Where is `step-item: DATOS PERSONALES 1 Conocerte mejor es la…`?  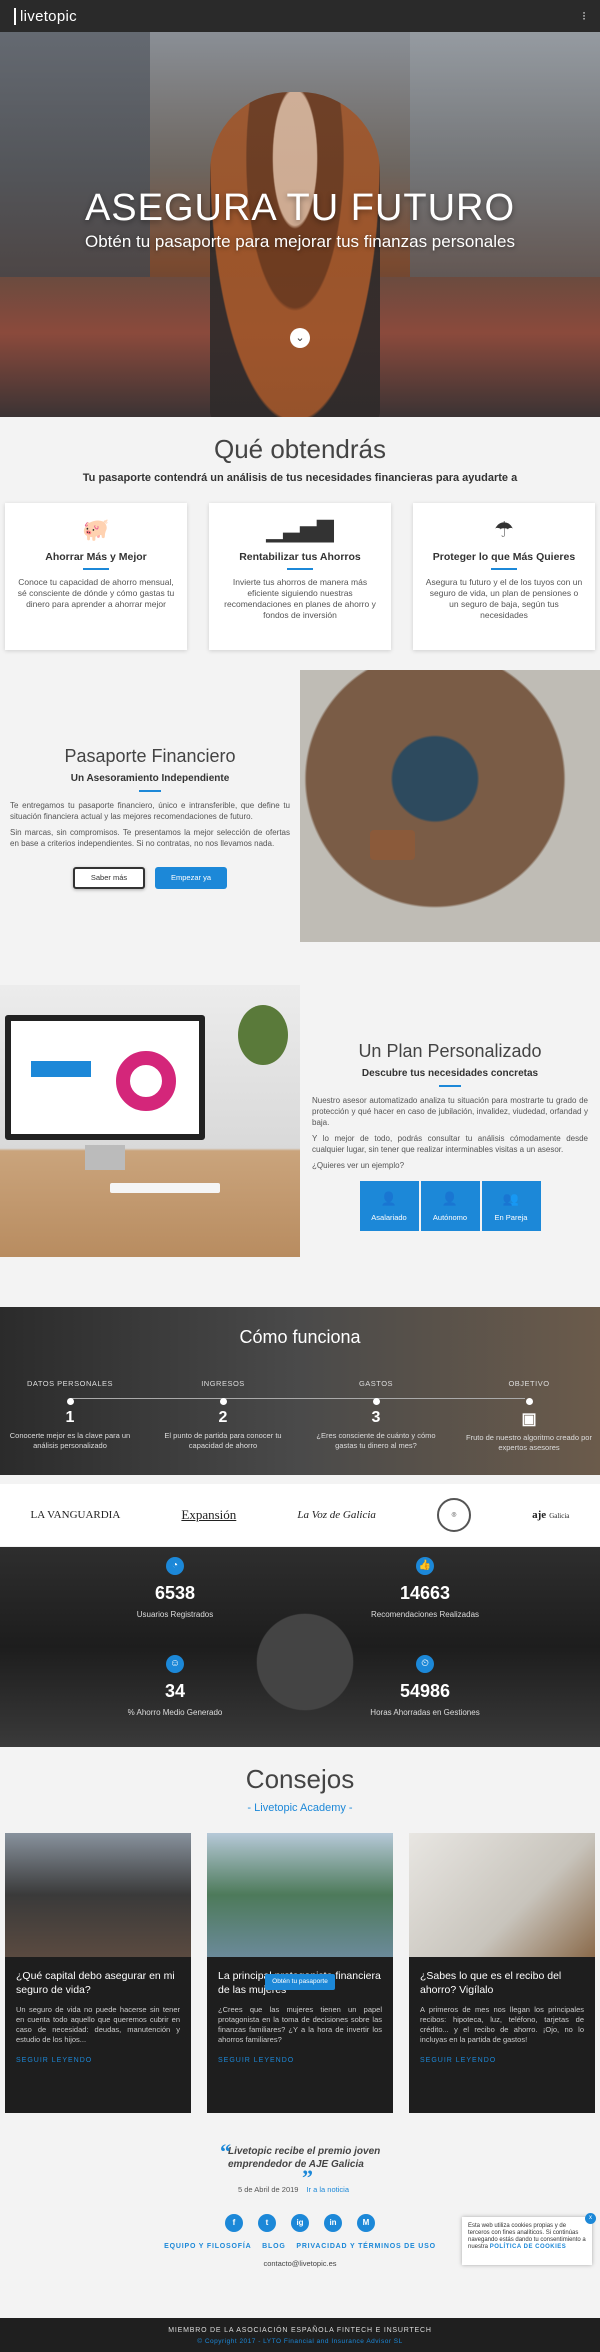
step-item: DATOS PERSONALES 1 Conocerte mejor es la… is located at coordinates (70, 1415).